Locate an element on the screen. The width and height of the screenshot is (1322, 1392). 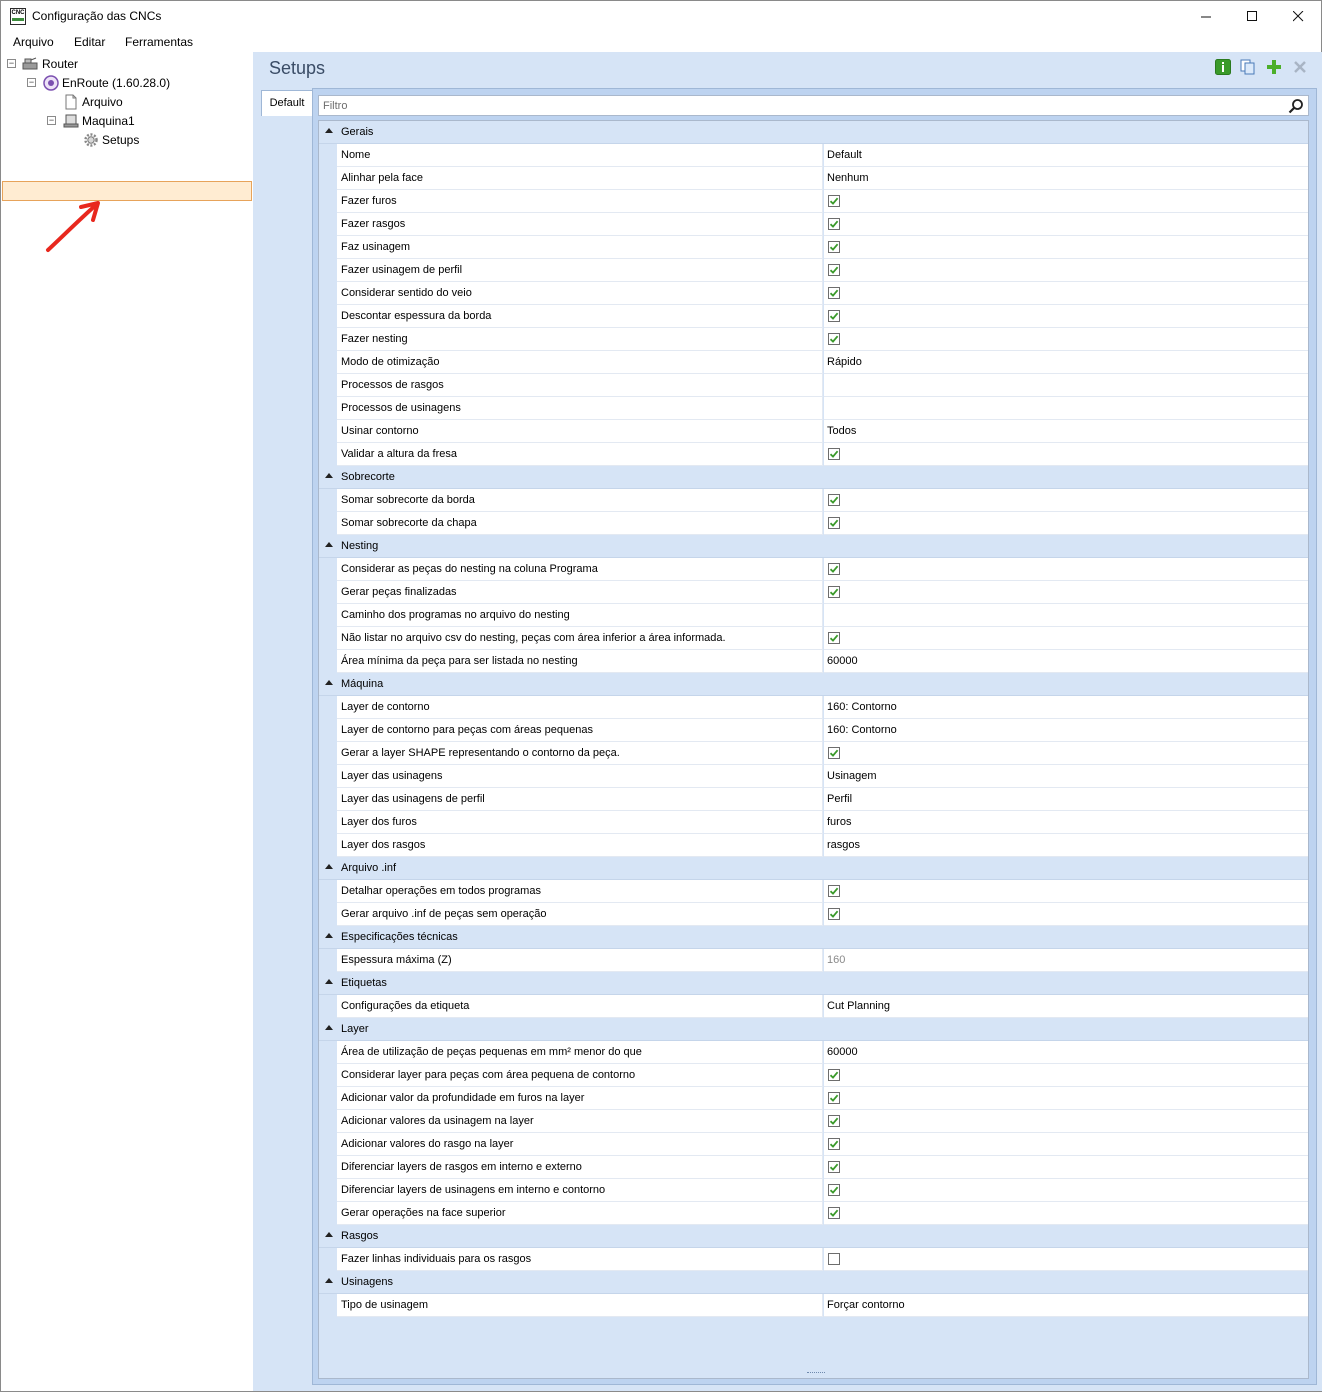
menu-editar: Editar is located at coordinates (89, 42).